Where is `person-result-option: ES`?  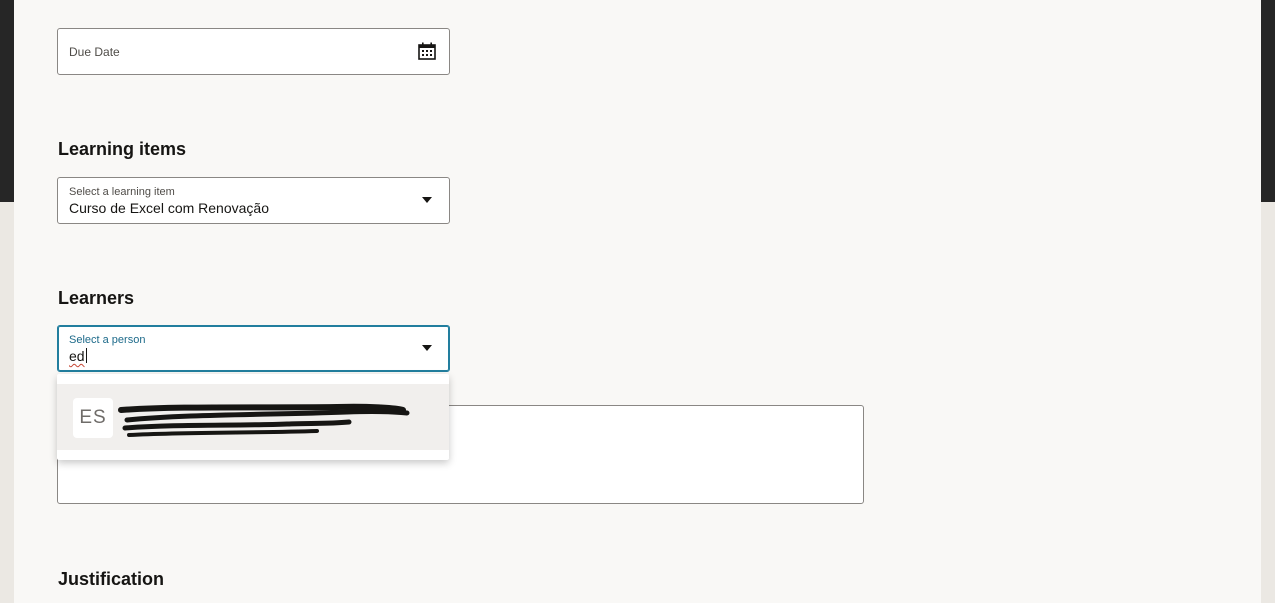
person-result-option: ES is located at coordinates (253, 417).